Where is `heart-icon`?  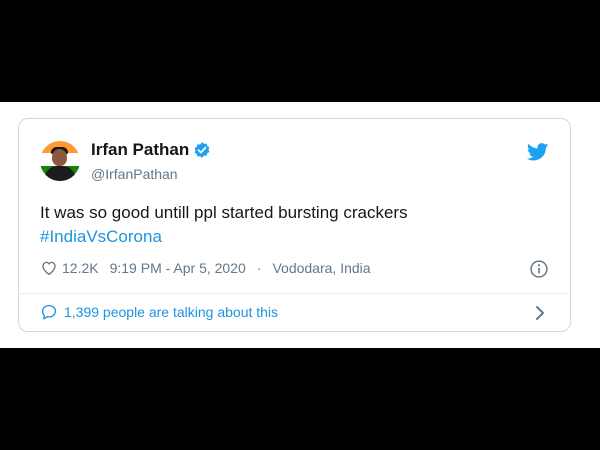
heart-icon is located at coordinates (49, 268).